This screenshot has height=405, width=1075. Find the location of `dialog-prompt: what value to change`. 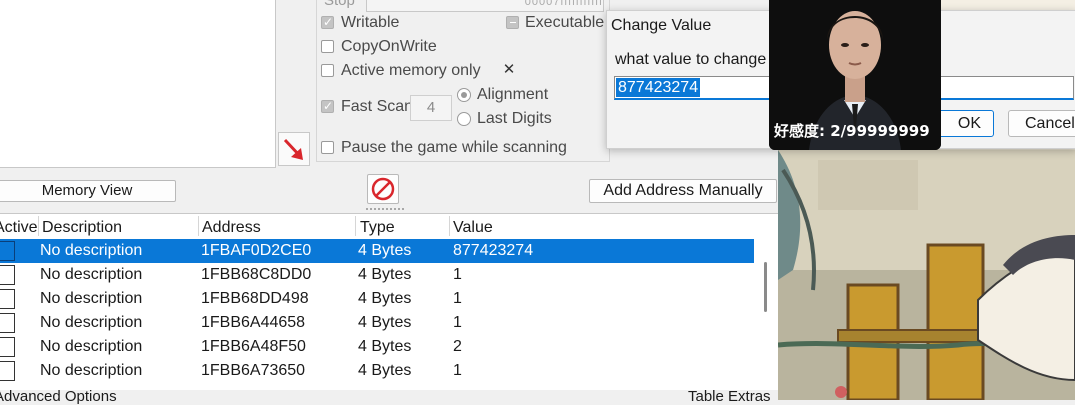

dialog-prompt: what value to change is located at coordinates (691, 59).